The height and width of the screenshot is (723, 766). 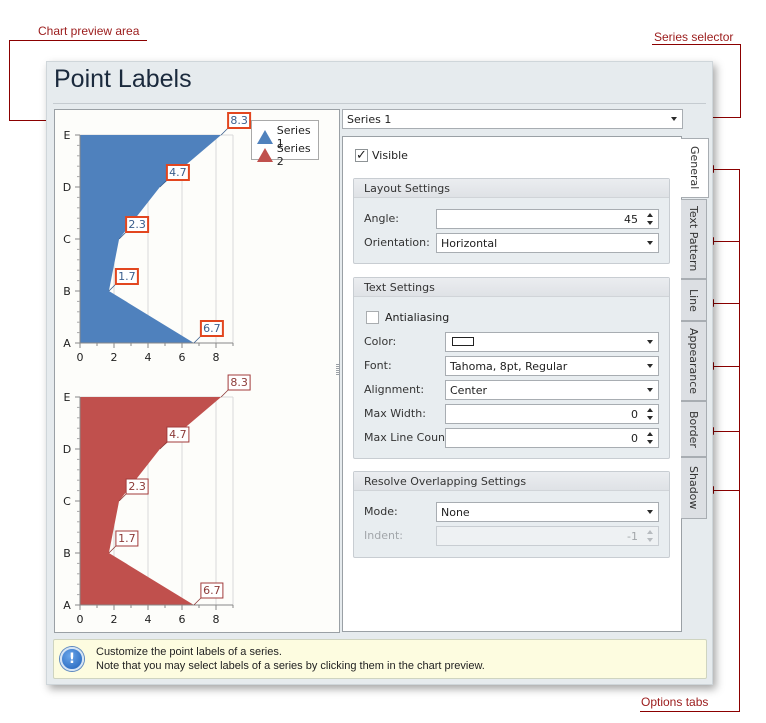 What do you see at coordinates (189, 652) in the screenshot?
I see `info-line-1: Customize the point labels of a series.` at bounding box center [189, 652].